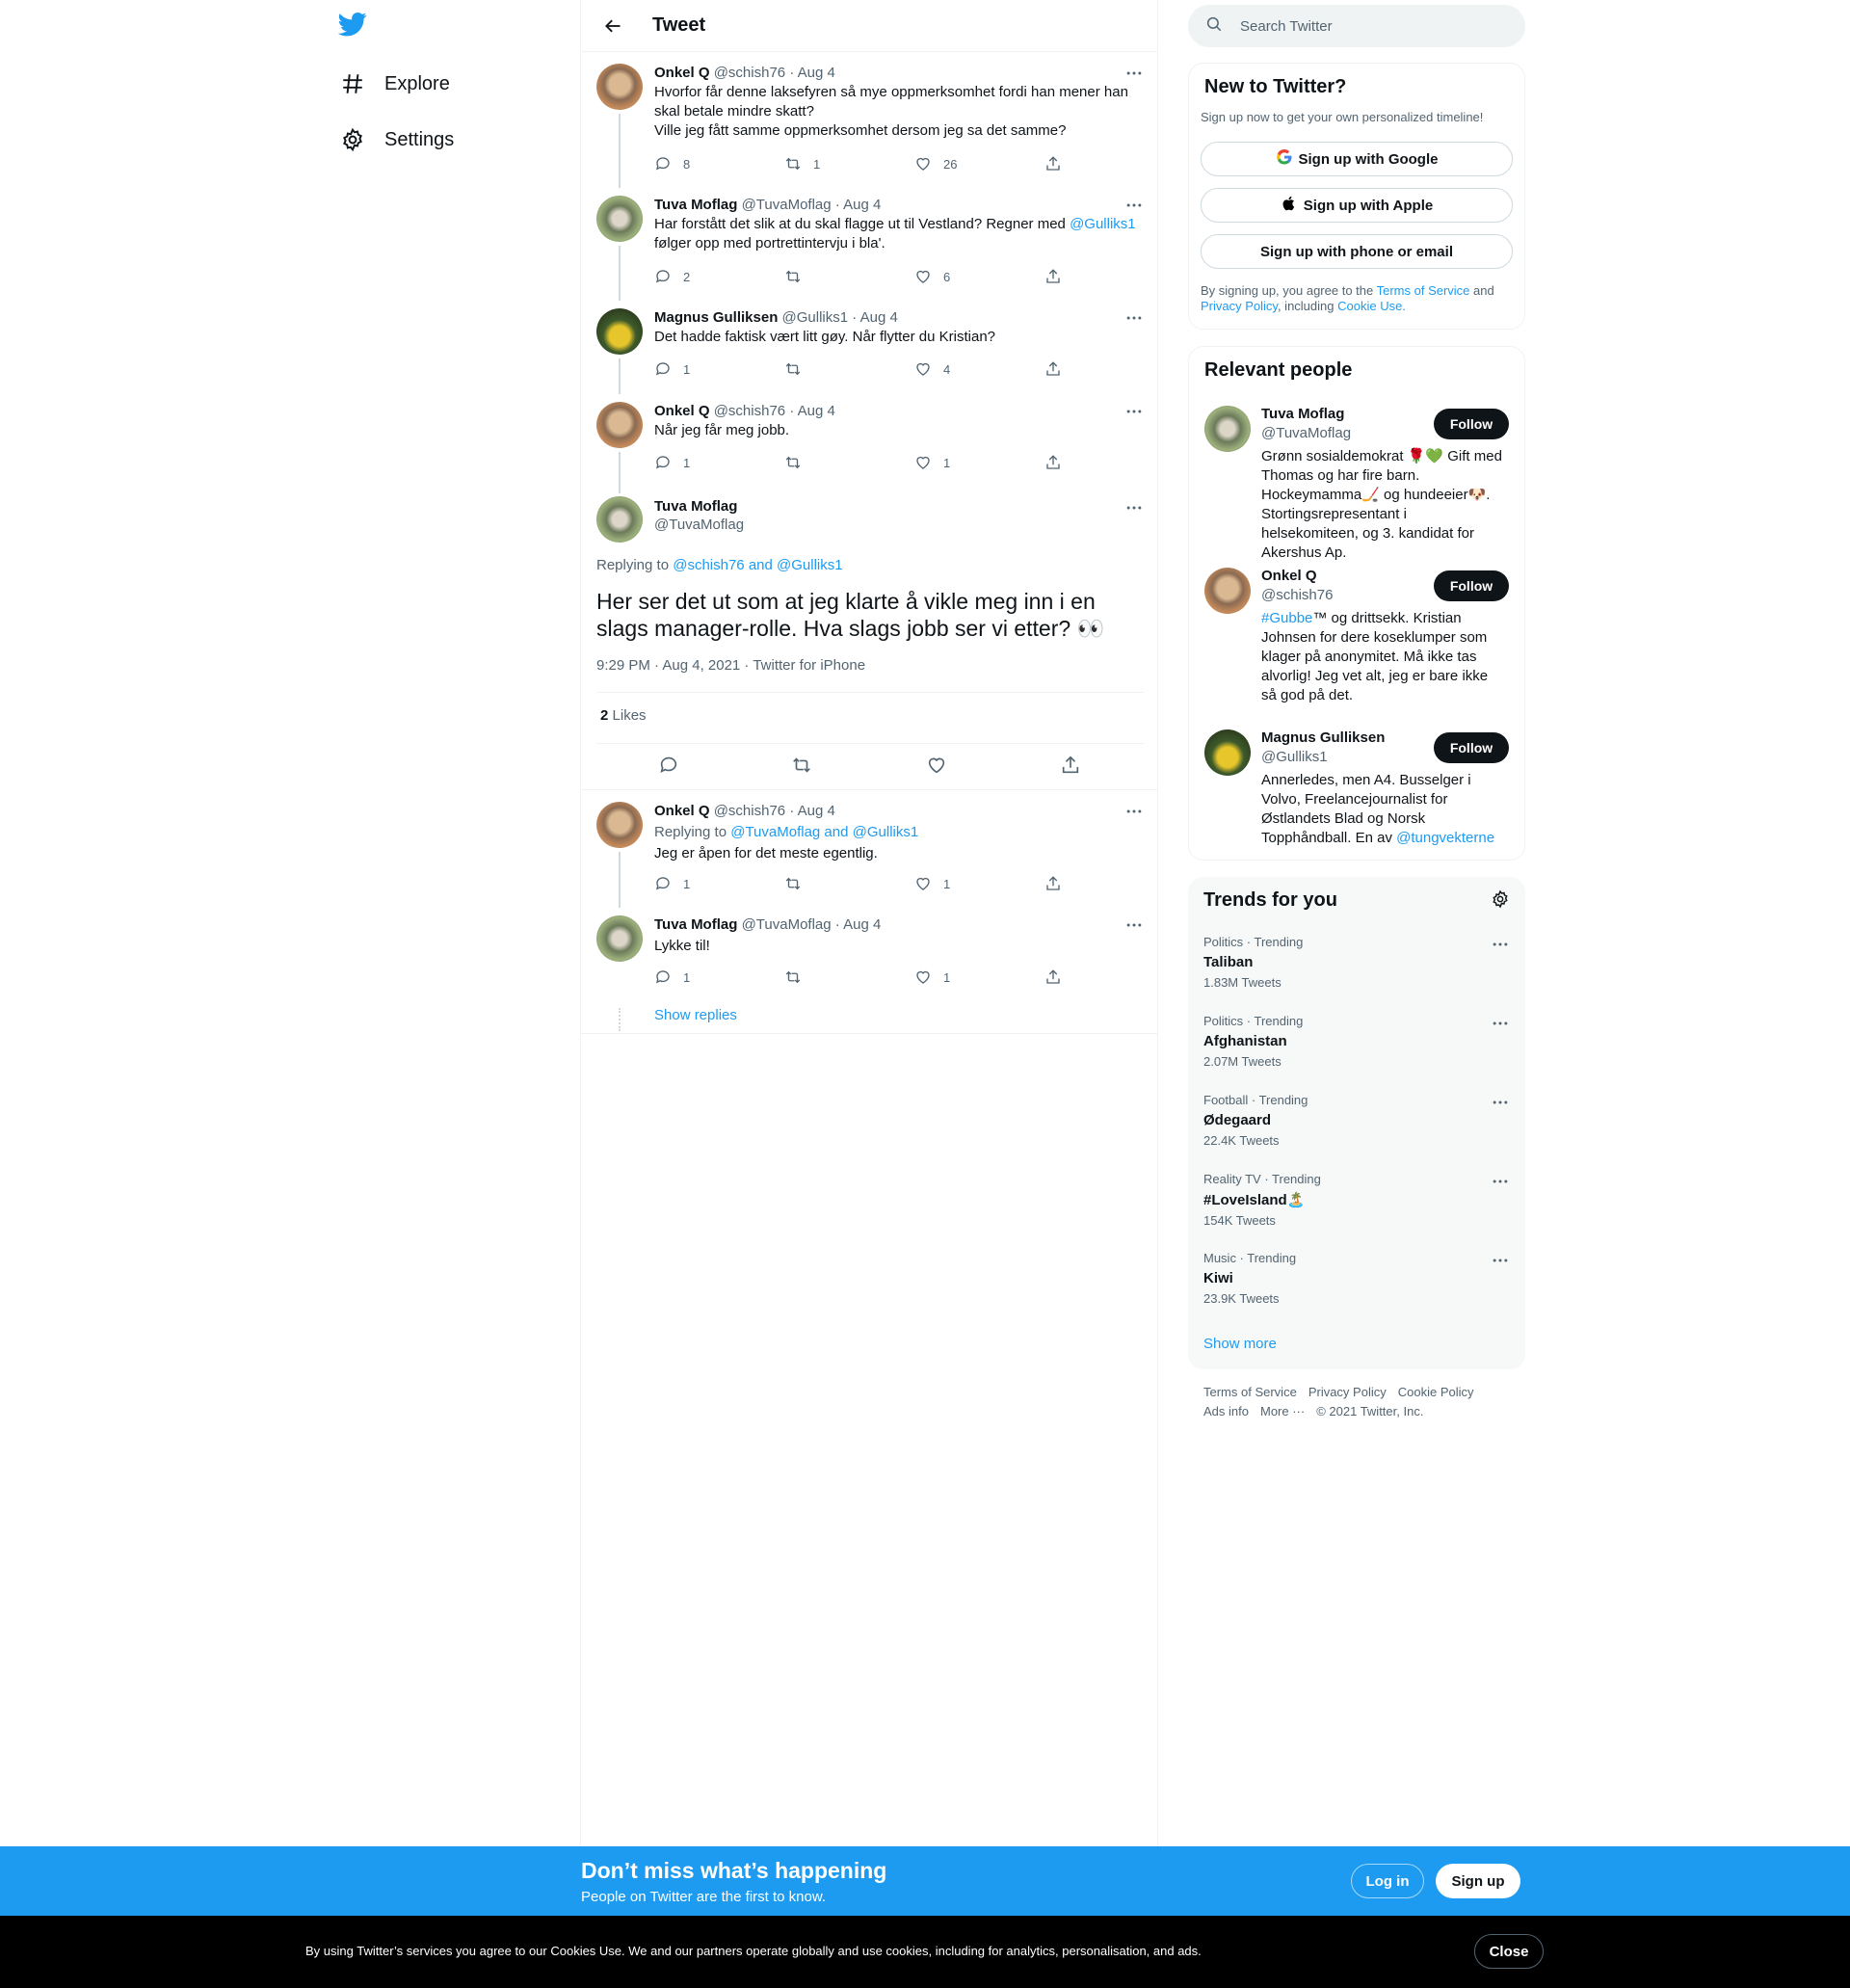 The height and width of the screenshot is (1988, 1850). Describe the element at coordinates (1509, 1951) in the screenshot. I see `close-button: Close` at that location.